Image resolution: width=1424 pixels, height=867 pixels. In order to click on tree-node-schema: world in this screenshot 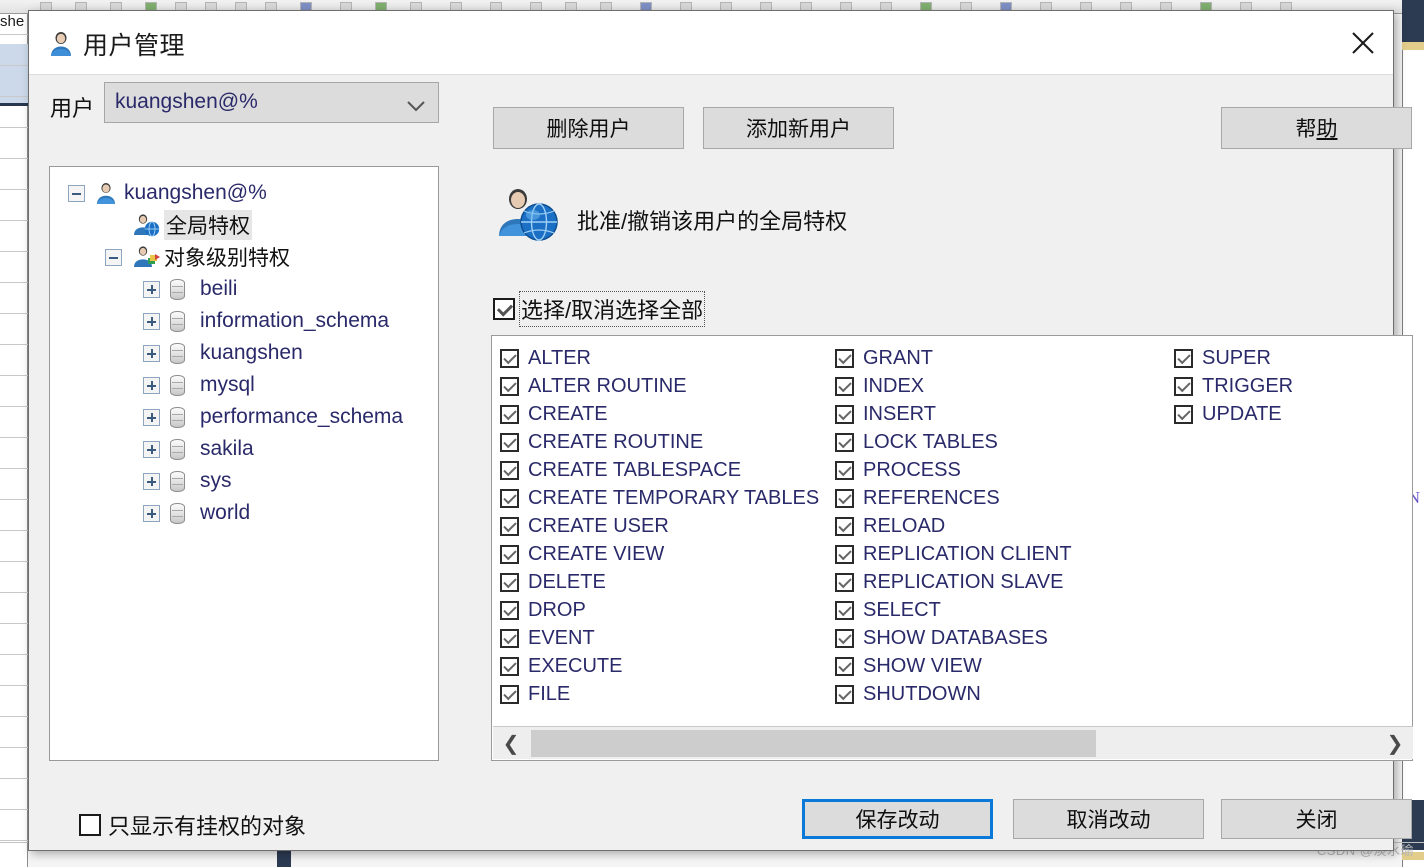, I will do `click(244, 513)`.